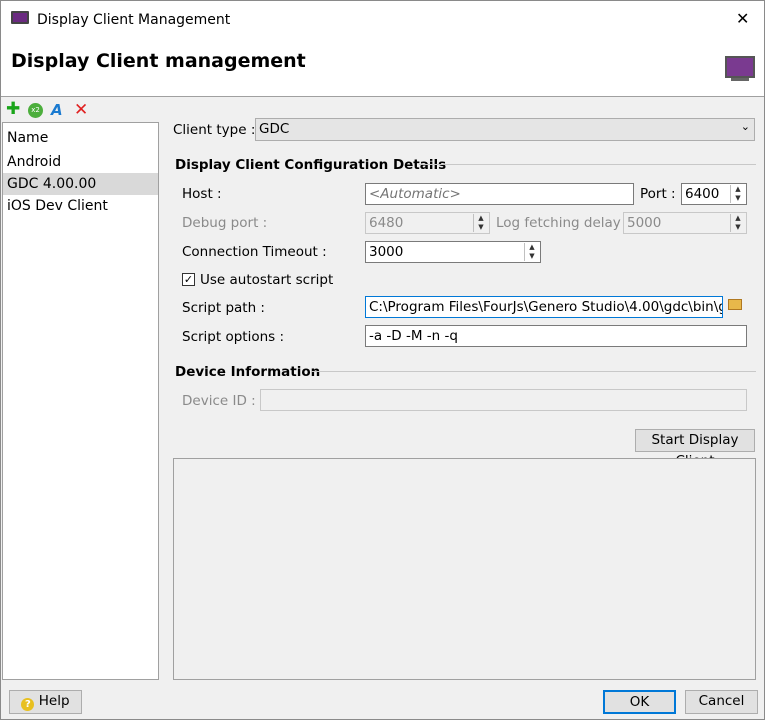 Image resolution: width=765 pixels, height=720 pixels. What do you see at coordinates (223, 308) in the screenshot?
I see `script-path-label: Script path :` at bounding box center [223, 308].